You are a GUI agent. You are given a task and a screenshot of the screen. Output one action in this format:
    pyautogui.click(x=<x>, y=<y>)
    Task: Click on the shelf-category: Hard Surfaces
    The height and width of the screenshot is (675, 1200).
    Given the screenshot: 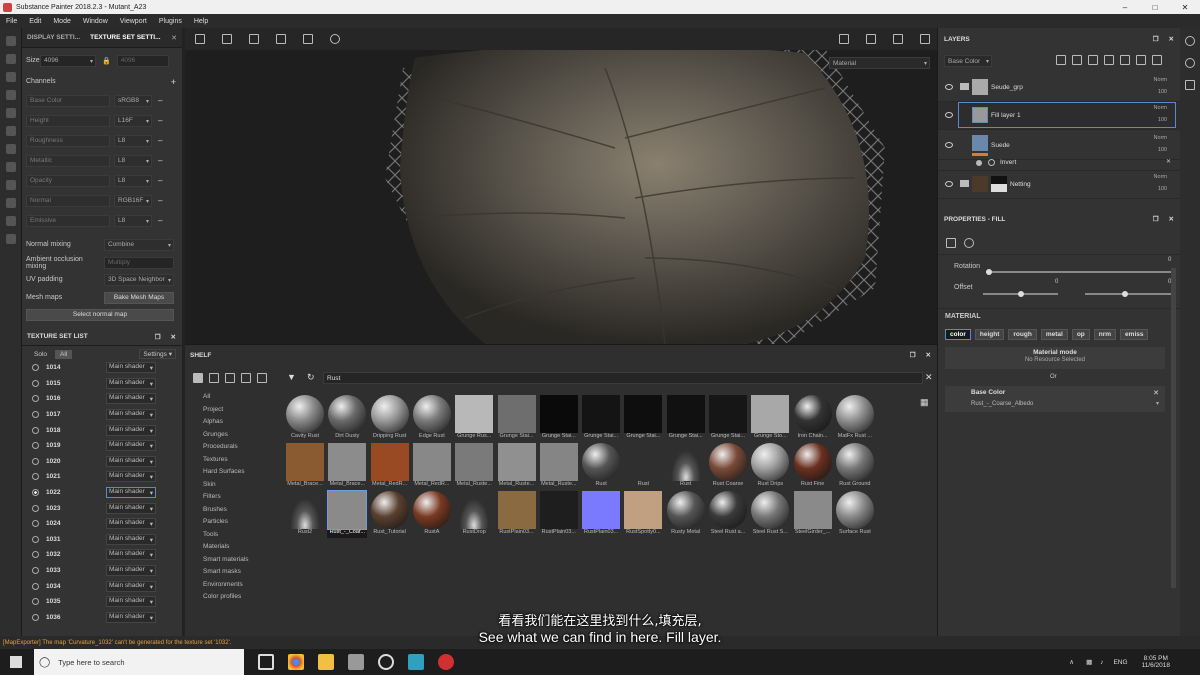 What is the action you would take?
    pyautogui.click(x=238, y=474)
    